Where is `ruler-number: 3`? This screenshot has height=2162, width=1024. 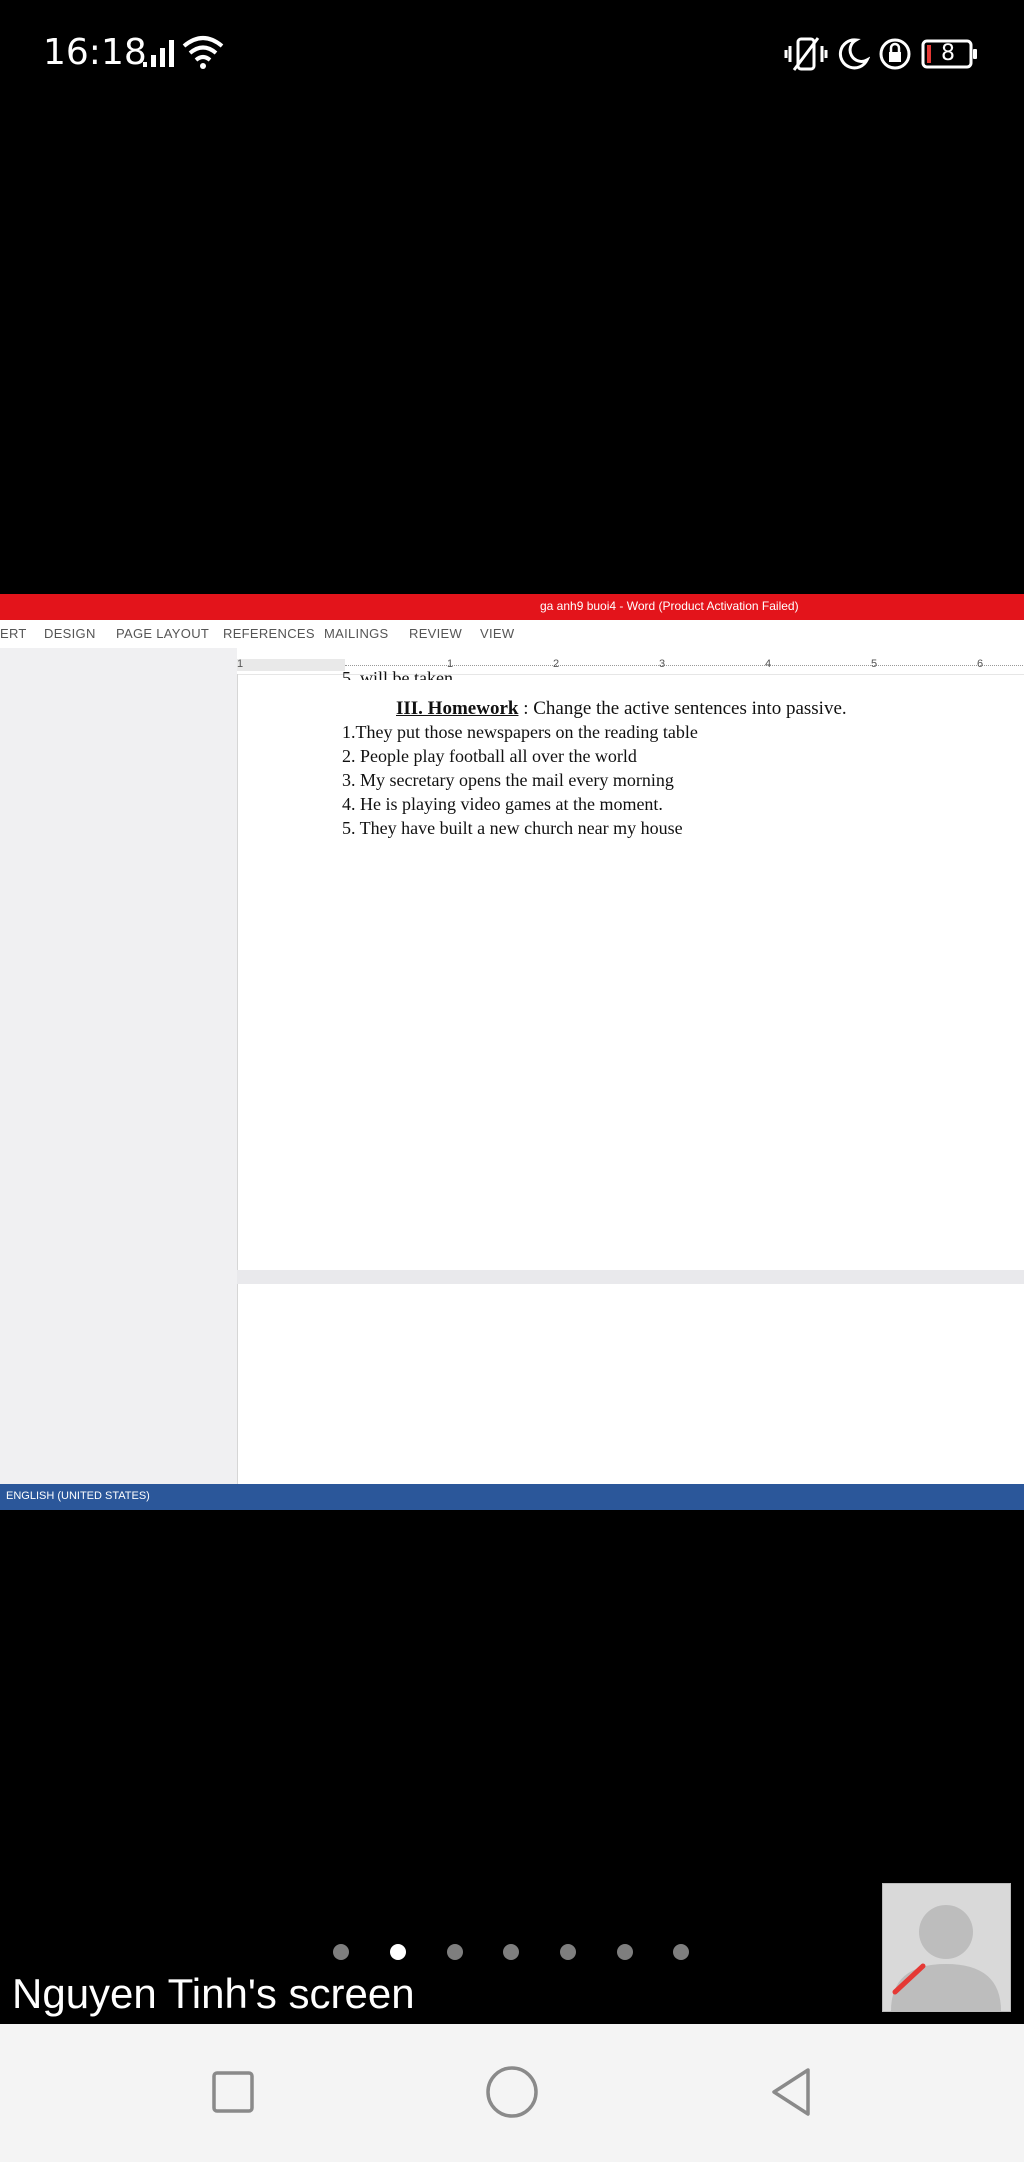 ruler-number: 3 is located at coordinates (662, 664).